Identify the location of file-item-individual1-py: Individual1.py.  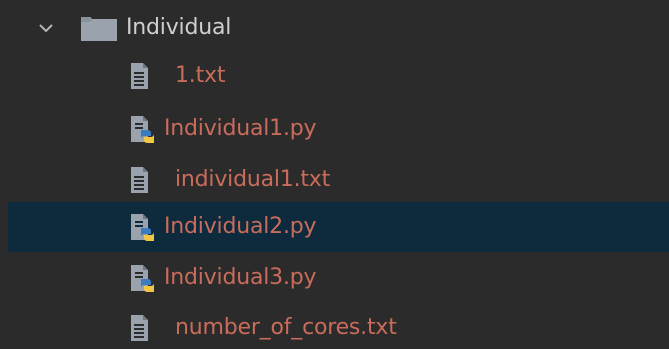
(338, 129).